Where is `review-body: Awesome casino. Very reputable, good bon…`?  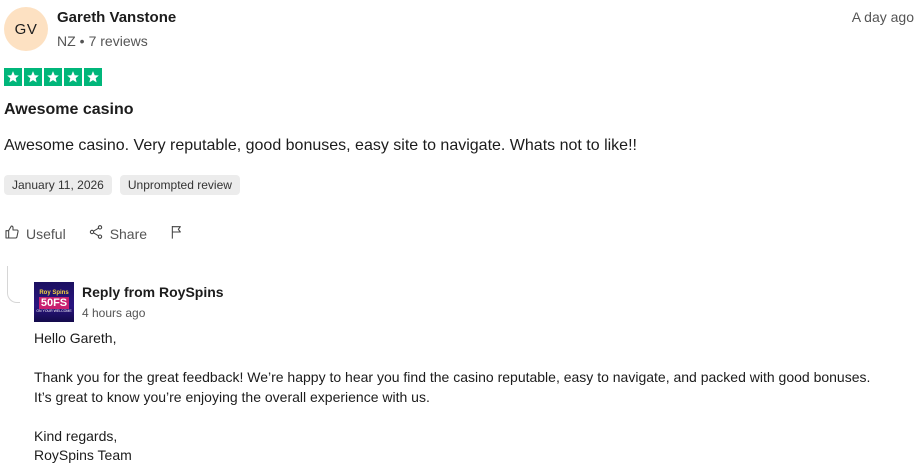 review-body: Awesome casino. Very reputable, good bon… is located at coordinates (320, 145).